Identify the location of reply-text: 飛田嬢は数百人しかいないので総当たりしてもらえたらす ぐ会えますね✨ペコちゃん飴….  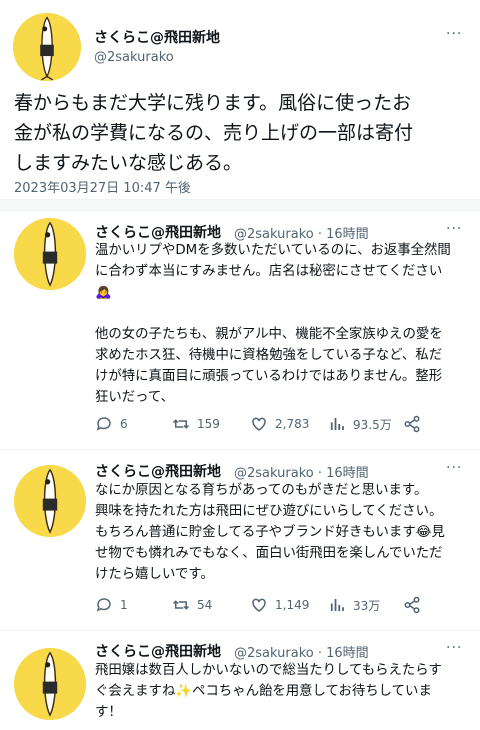
(268, 691).